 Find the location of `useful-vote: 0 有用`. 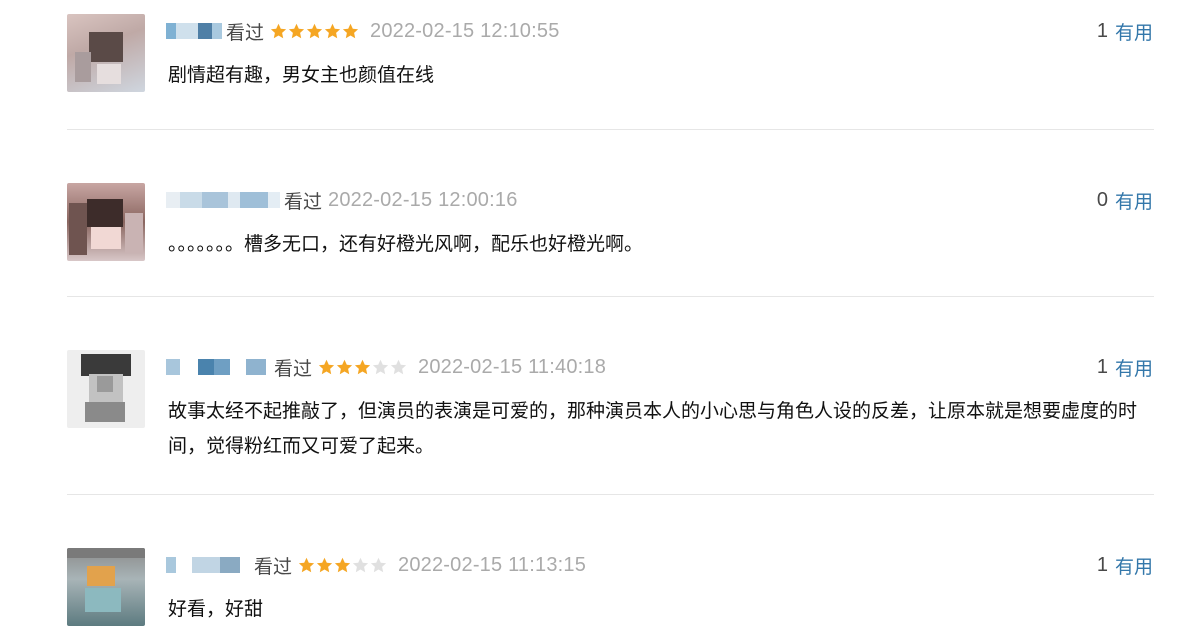

useful-vote: 0 有用 is located at coordinates (1125, 200).